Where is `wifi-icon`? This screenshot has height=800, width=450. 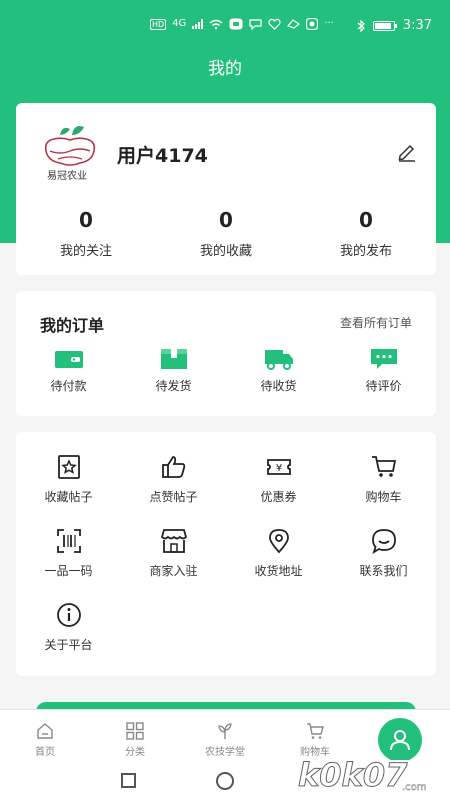
wifi-icon is located at coordinates (216, 24).